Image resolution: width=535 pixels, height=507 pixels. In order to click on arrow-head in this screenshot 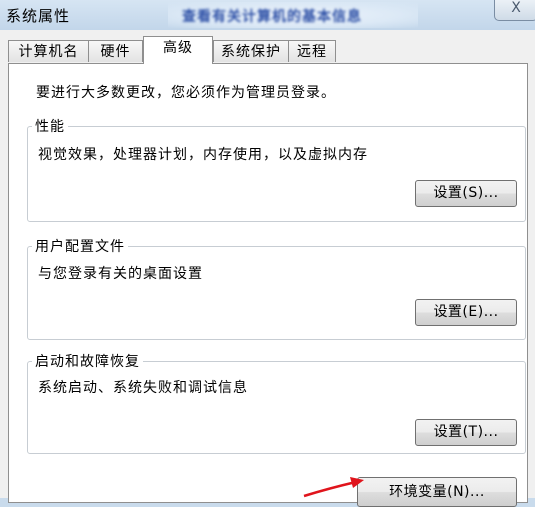, I will do `click(357, 482)`.